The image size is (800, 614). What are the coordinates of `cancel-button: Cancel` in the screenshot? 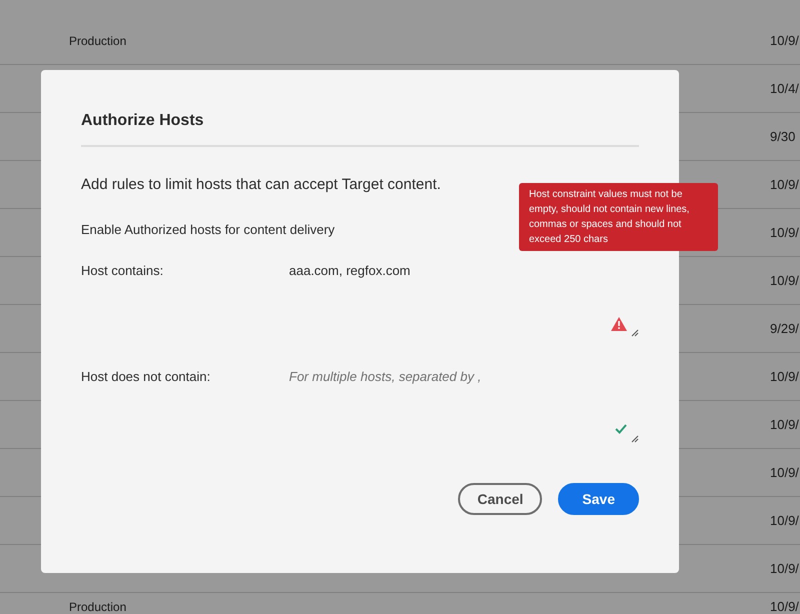 It's located at (500, 499).